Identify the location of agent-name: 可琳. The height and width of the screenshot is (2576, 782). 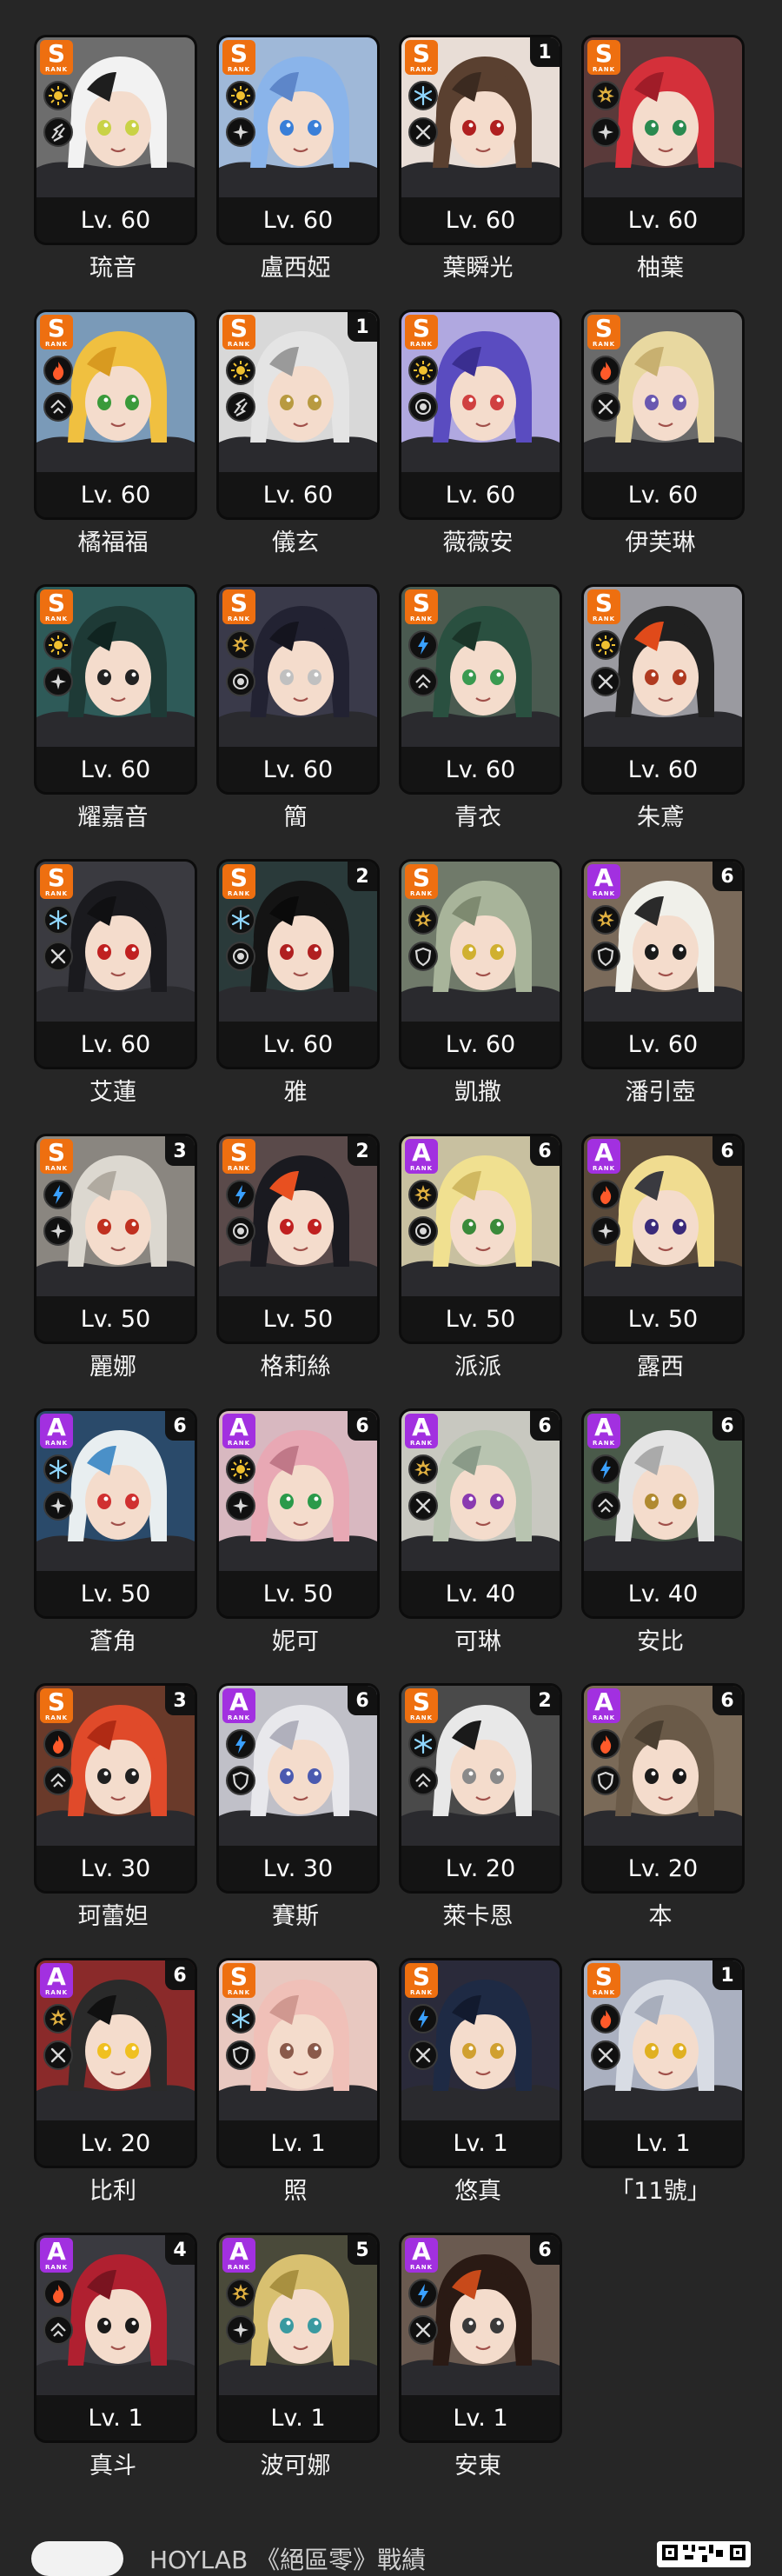
(477, 1641).